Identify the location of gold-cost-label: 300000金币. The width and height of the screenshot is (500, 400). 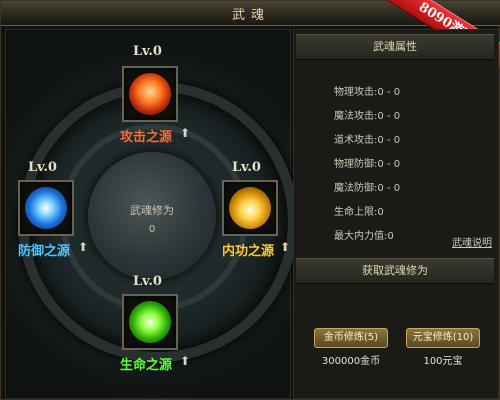
(351, 361).